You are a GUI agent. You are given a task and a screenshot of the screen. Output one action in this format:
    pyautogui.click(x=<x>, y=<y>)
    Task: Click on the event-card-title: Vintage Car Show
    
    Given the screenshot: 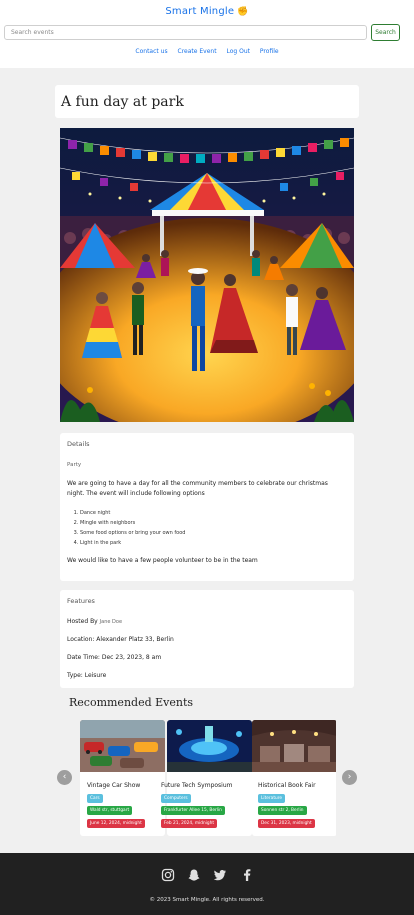 What is the action you would take?
    pyautogui.click(x=113, y=785)
    